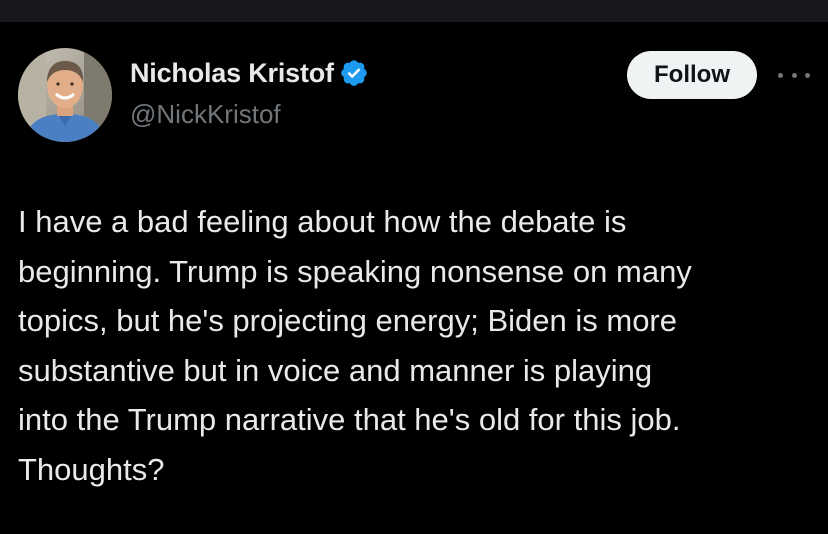 The image size is (828, 534). I want to click on top-strip, so click(414, 11).